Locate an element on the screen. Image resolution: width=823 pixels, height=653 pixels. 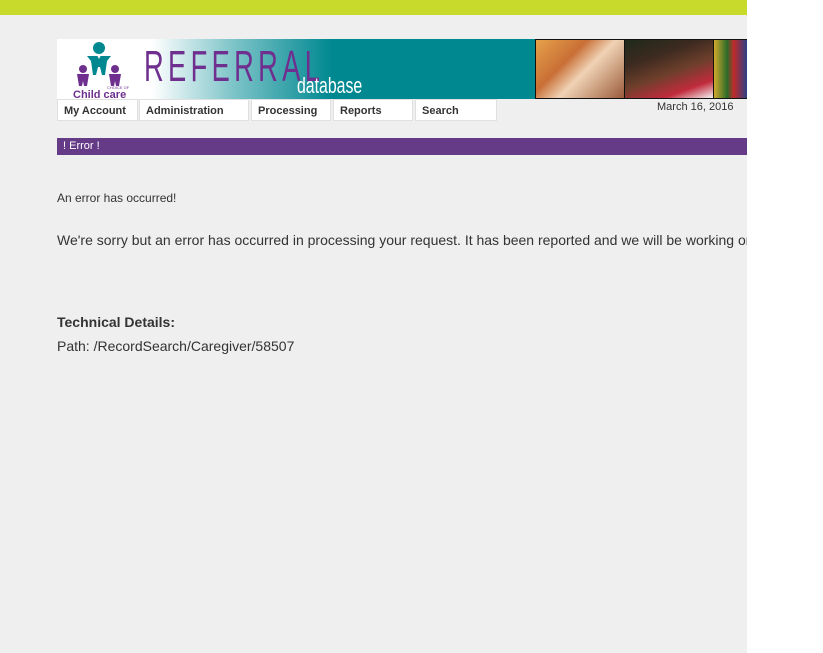
nav-item-reports: Reports is located at coordinates (373, 110).